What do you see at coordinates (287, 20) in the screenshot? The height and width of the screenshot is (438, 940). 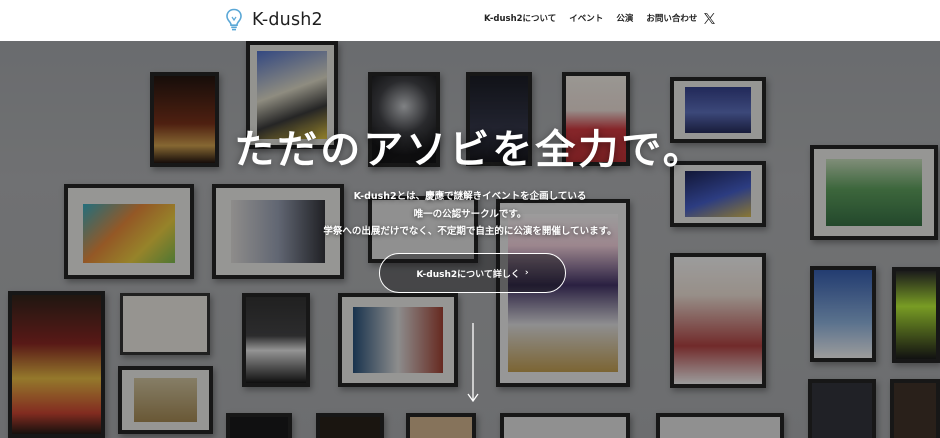 I see `logo-text: K-dush2` at bounding box center [287, 20].